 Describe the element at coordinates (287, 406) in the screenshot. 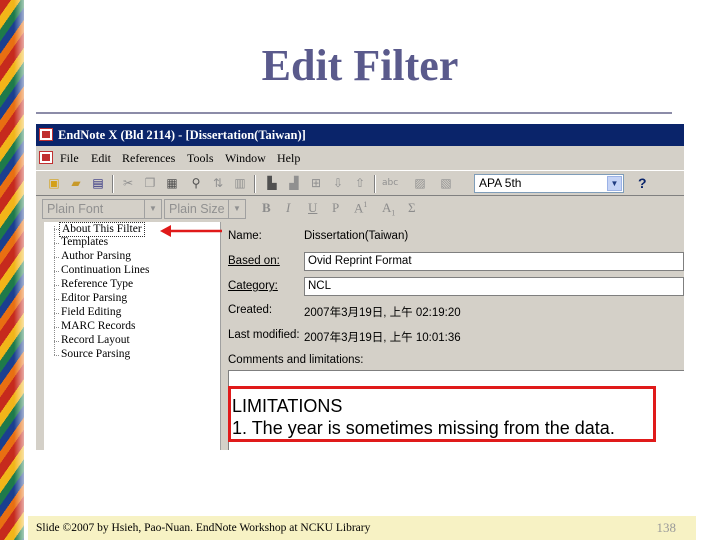

I see `limitations-heading: LIMITATIONS` at that location.